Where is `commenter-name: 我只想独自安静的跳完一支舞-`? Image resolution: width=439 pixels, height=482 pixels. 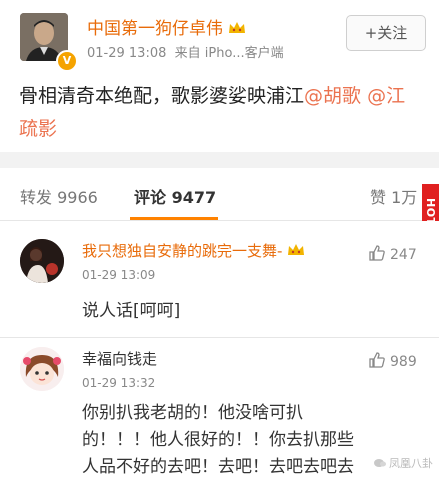 commenter-name: 我只想独自安静的跳完一支舞- is located at coordinates (193, 250).